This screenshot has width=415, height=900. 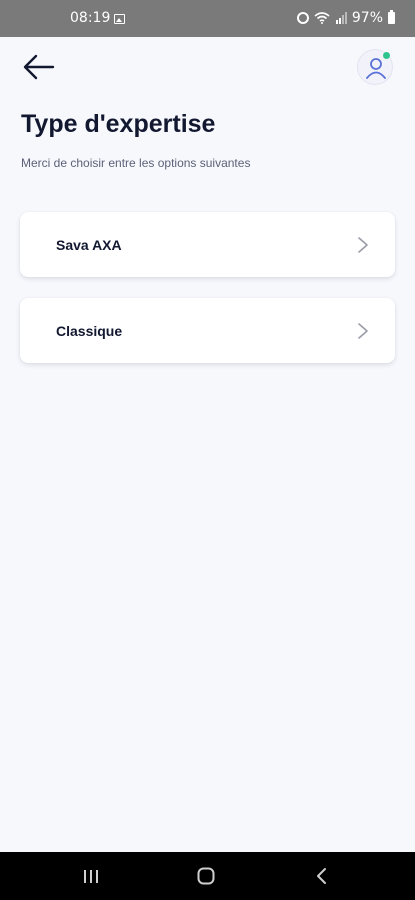 I want to click on back-button, so click(x=39, y=67).